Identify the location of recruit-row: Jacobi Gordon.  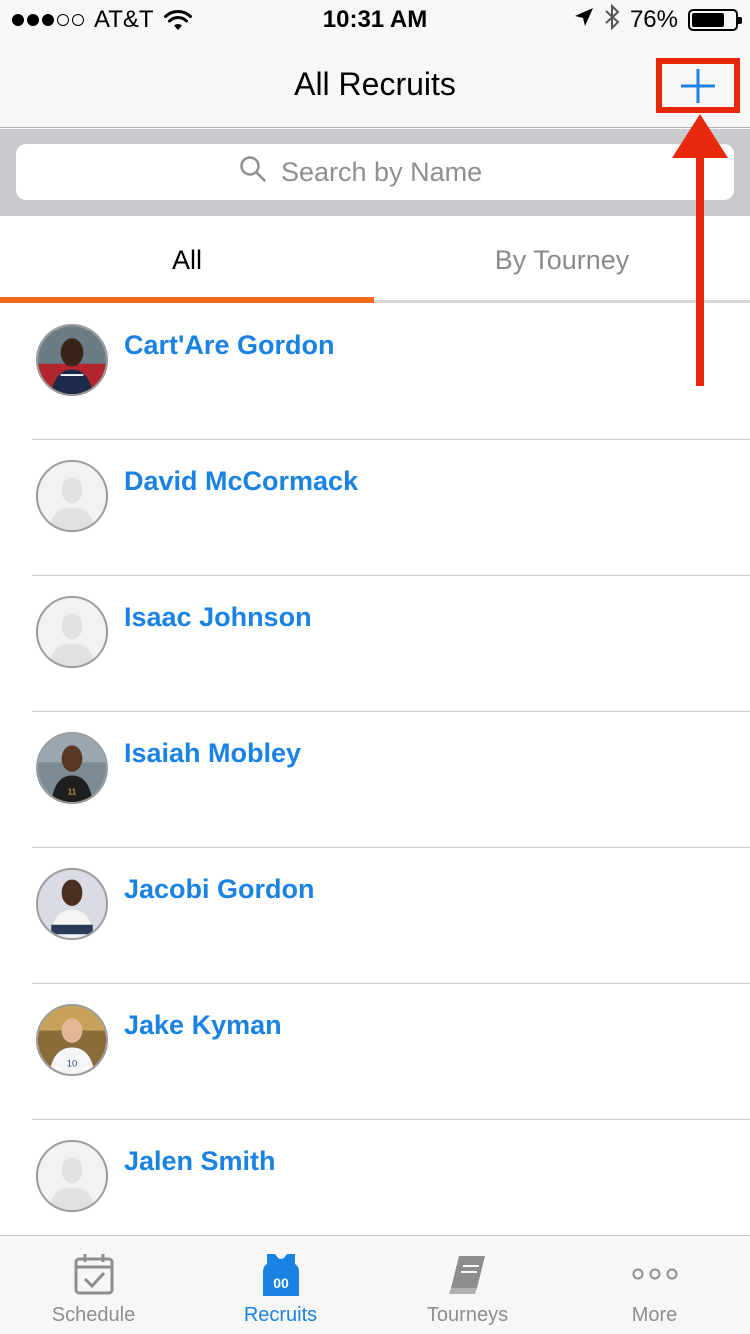
(375, 916).